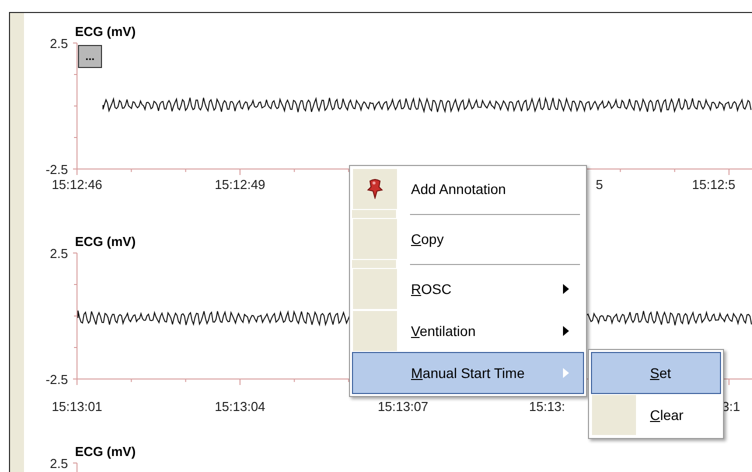  Describe the element at coordinates (77, 406) in the screenshot. I see `time-label: 15:13:01` at that location.